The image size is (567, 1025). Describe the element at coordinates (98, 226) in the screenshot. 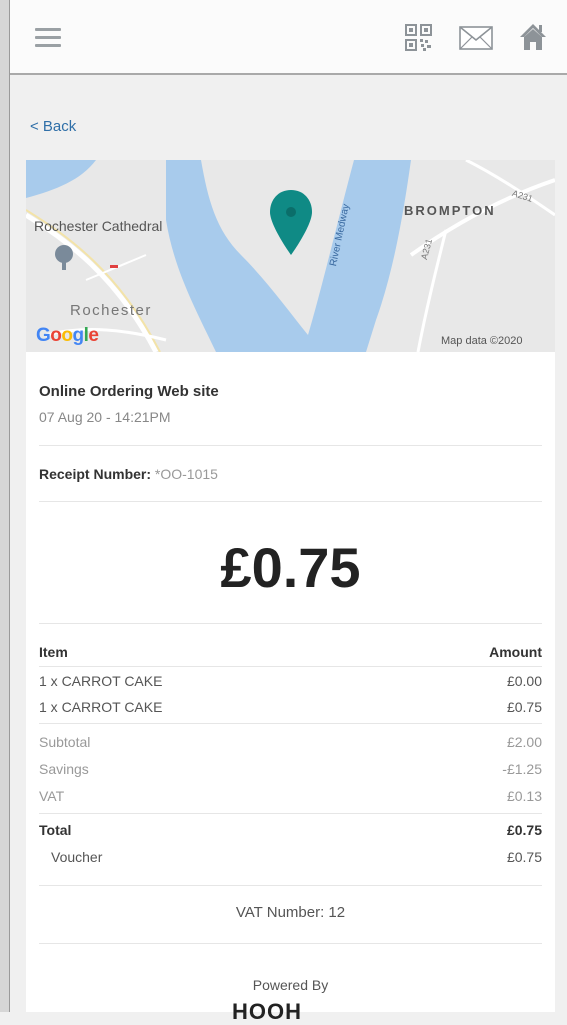

I see `map-label-cathedral: Rochester Cathedral` at that location.